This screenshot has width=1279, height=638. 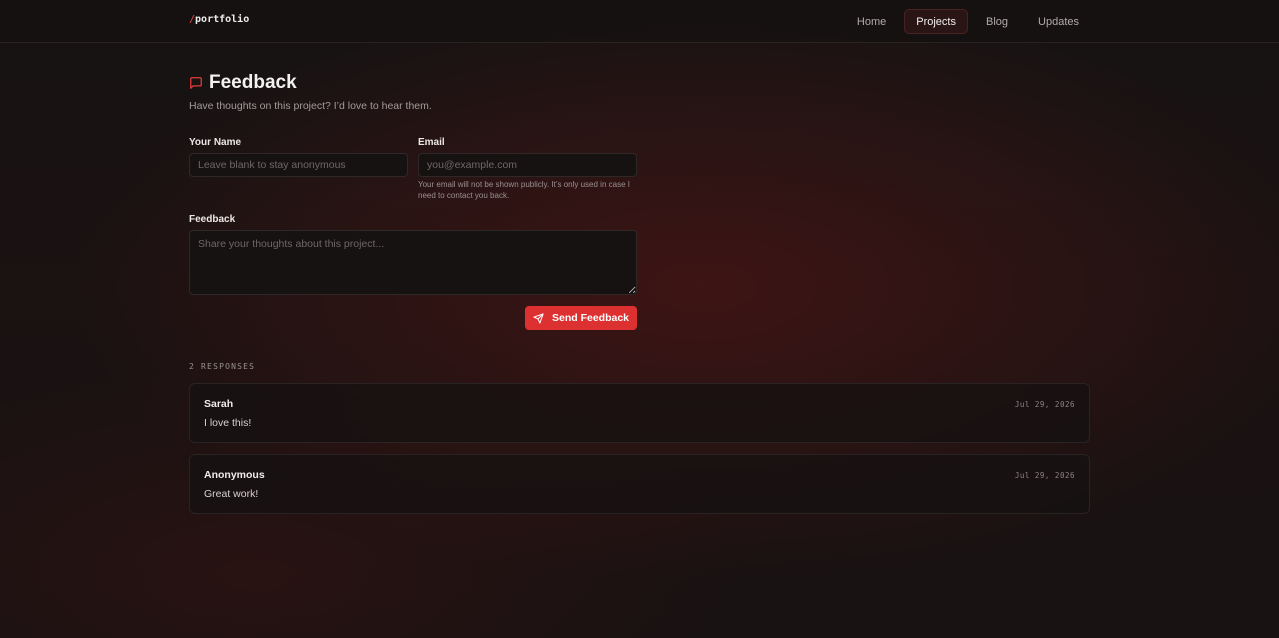 I want to click on feedback-textarea, so click(x=413, y=262).